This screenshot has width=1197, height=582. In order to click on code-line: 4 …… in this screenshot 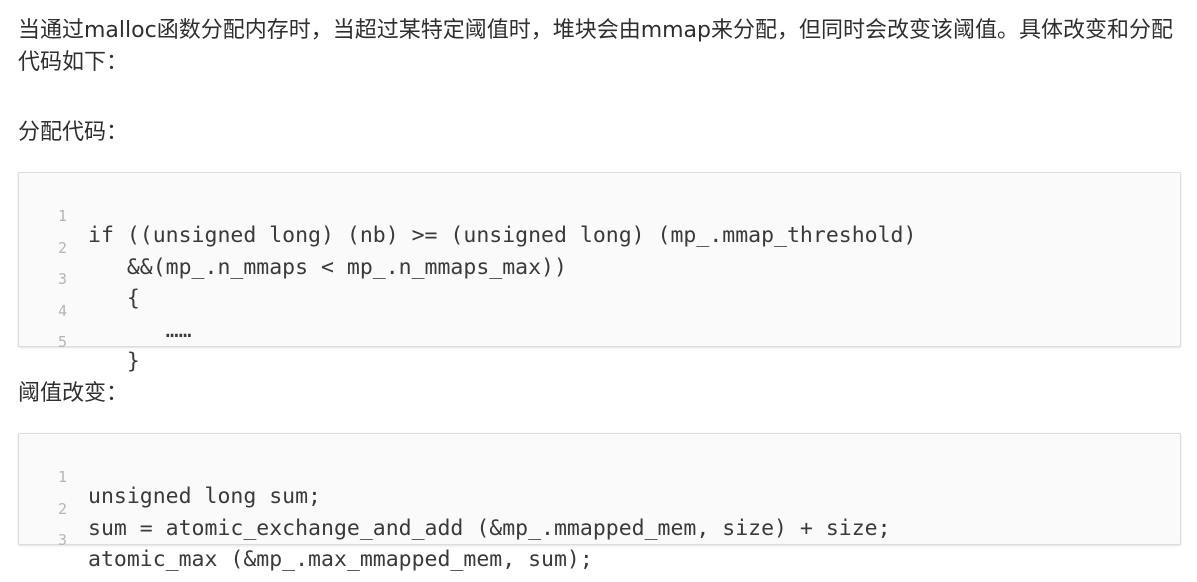, I will do `click(599, 310)`.